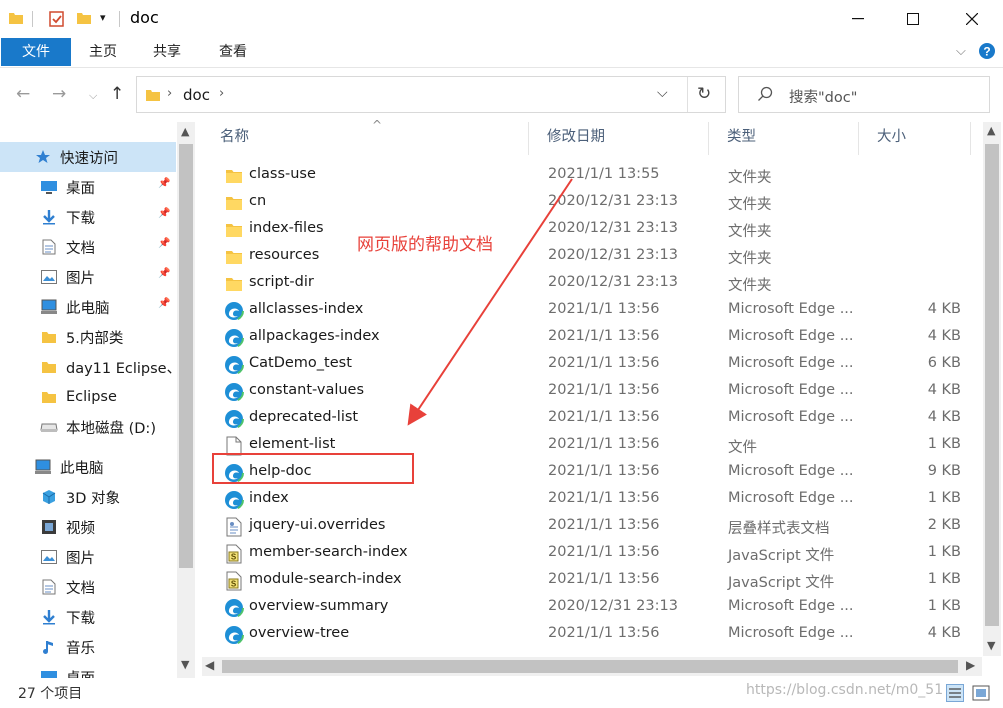 The image size is (1003, 708). Describe the element at coordinates (915, 138) in the screenshot. I see `column-header-size: 大小` at that location.